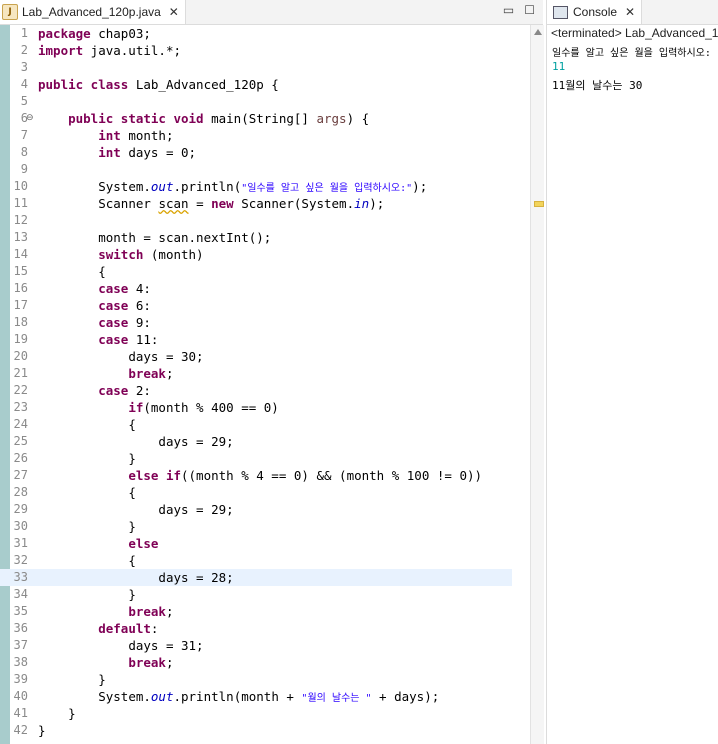 The height and width of the screenshot is (744, 718). I want to click on line-number: 28, so click(20, 492).